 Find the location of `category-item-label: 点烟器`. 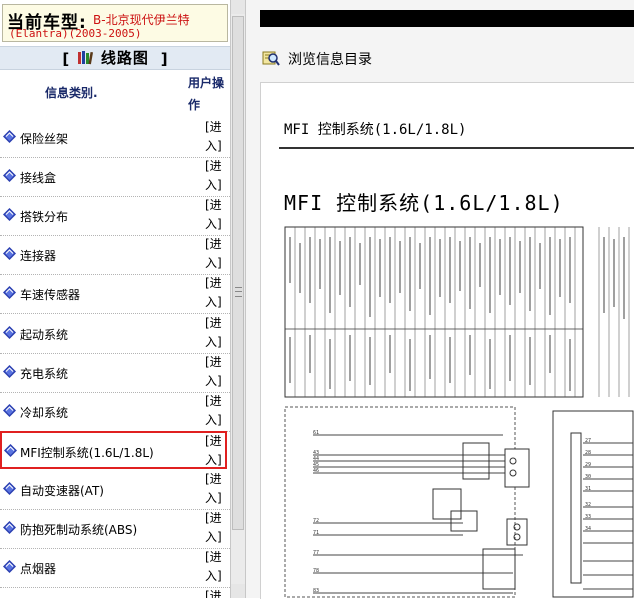

category-item-label: 点烟器 is located at coordinates (38, 568).